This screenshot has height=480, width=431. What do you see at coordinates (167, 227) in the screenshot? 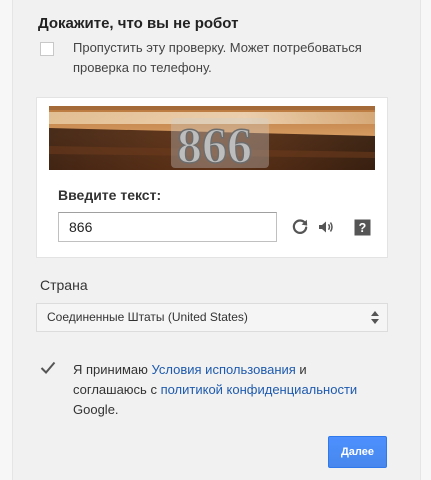
I see `captcha-input` at bounding box center [167, 227].